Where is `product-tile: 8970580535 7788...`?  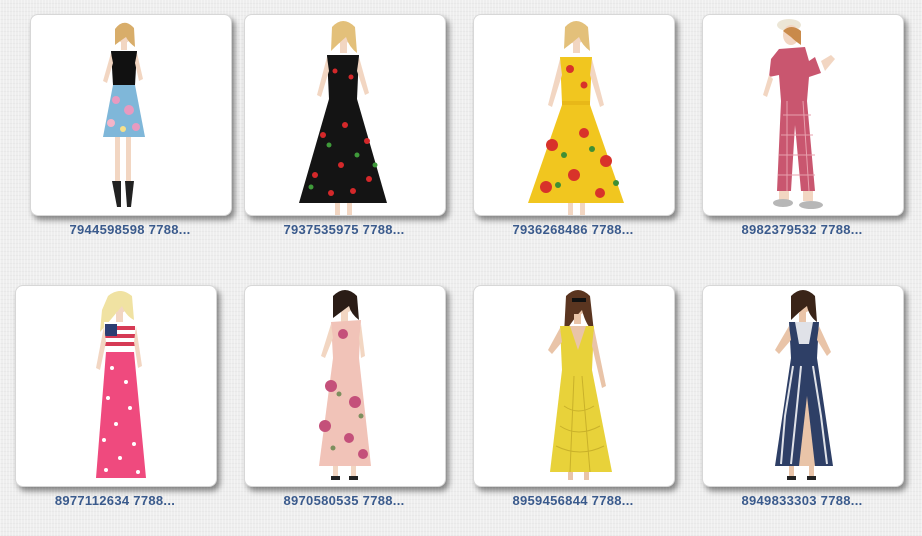 product-tile: 8970580535 7788... is located at coordinates (345, 402).